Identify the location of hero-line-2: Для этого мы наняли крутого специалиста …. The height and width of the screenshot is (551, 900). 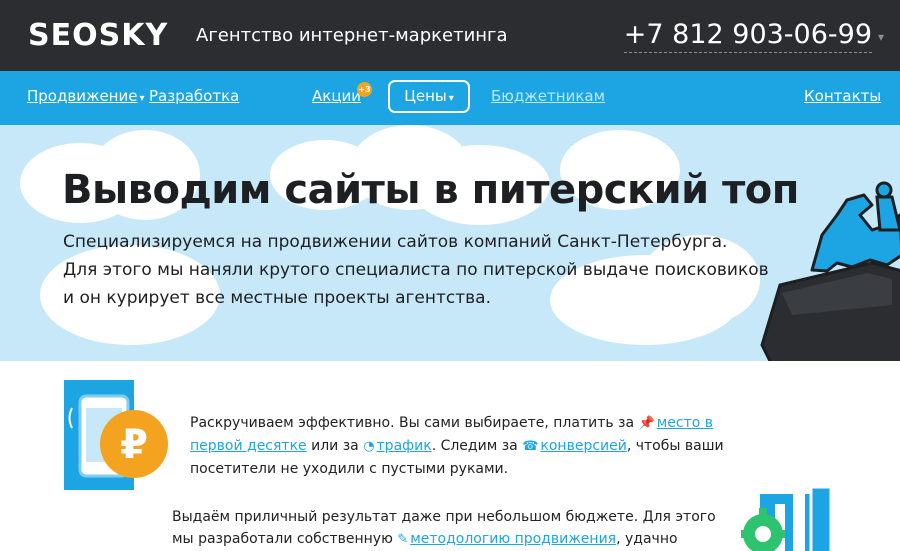
(416, 270).